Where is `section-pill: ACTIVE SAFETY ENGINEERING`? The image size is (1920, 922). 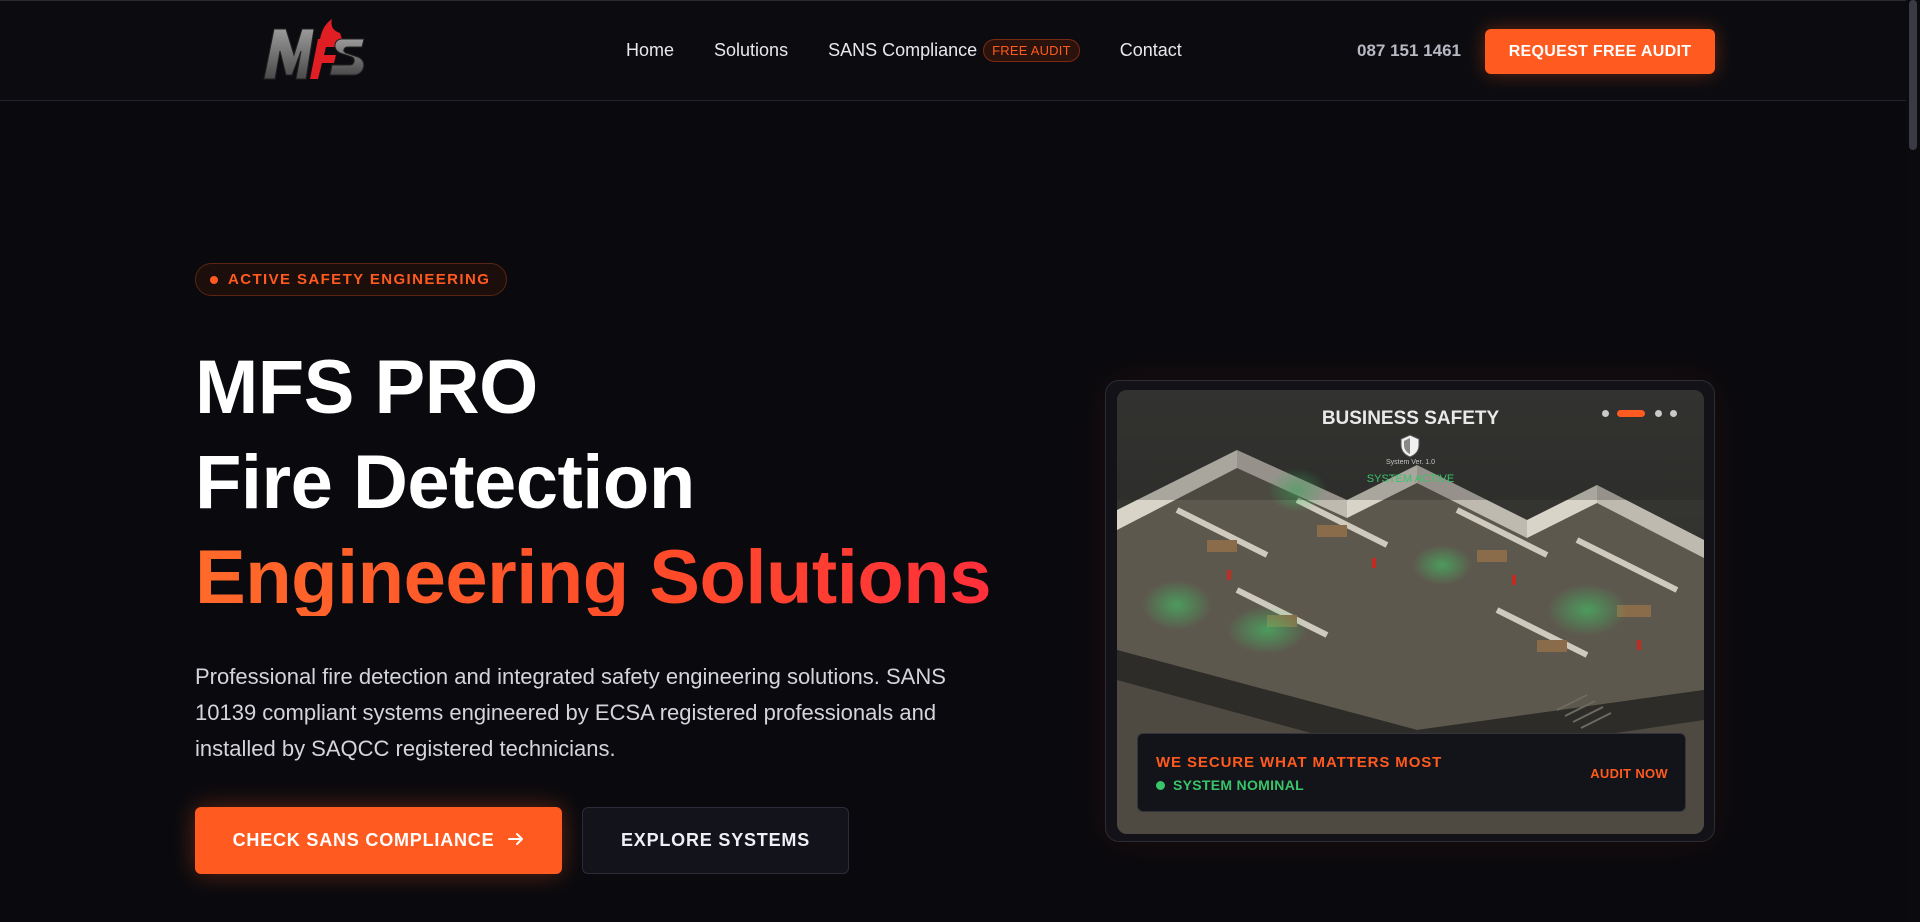
section-pill: ACTIVE SAFETY ENGINEERING is located at coordinates (351, 279).